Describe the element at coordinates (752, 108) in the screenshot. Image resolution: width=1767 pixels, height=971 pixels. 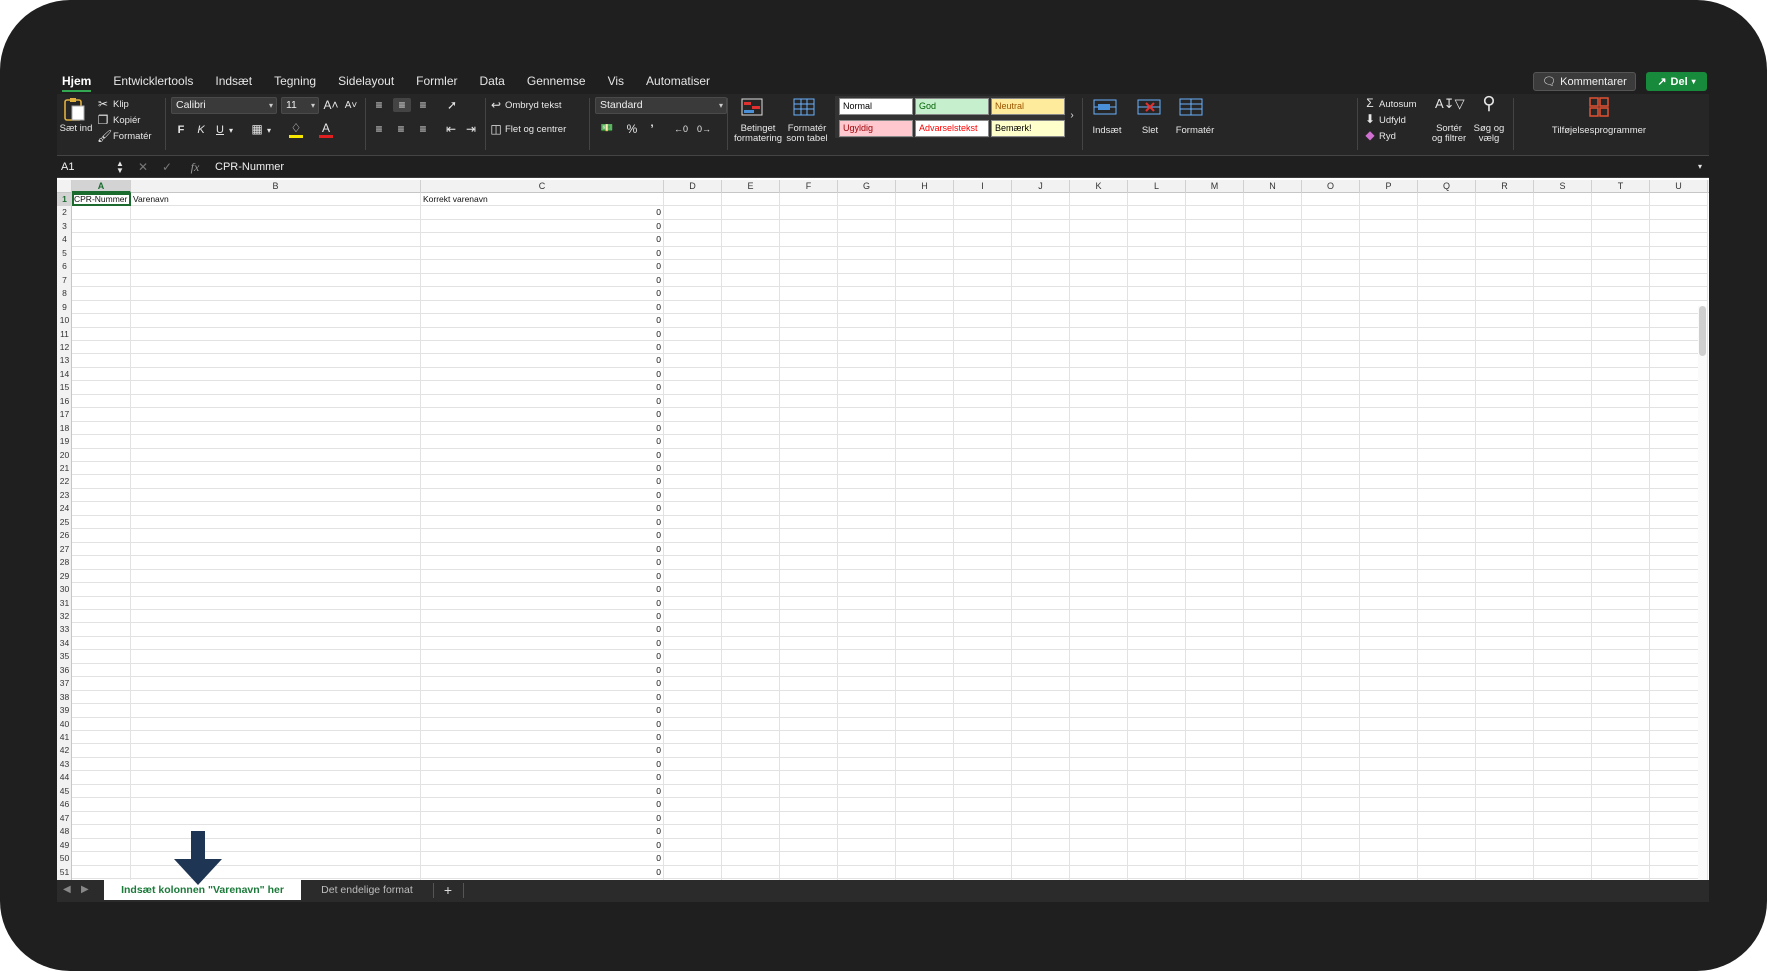
I see `conditional-formatting-icon` at that location.